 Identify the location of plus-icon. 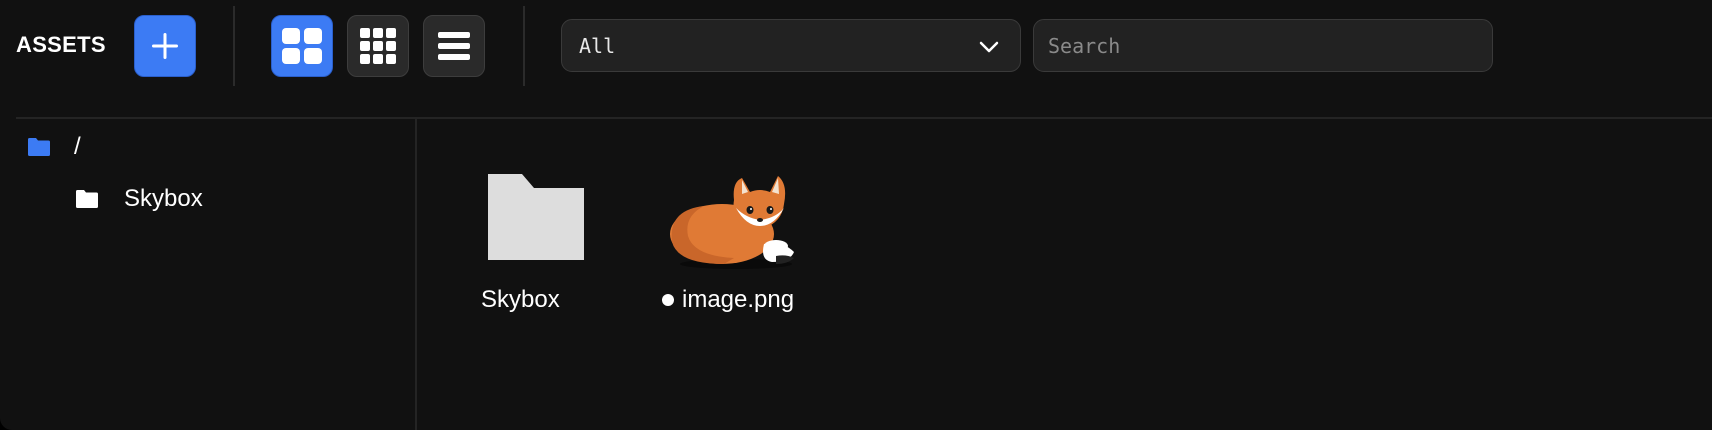
(165, 46).